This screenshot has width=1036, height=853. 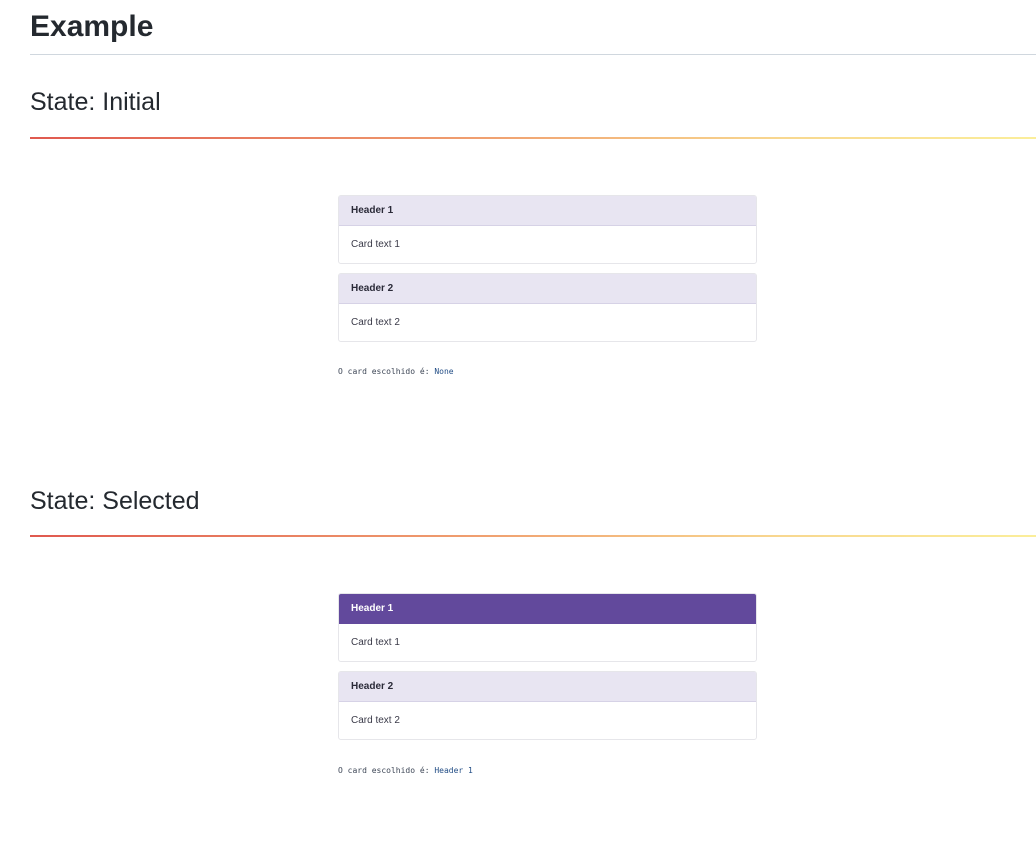 I want to click on selected-card-readout: O card escolhido é: Header 1, so click(x=405, y=771).